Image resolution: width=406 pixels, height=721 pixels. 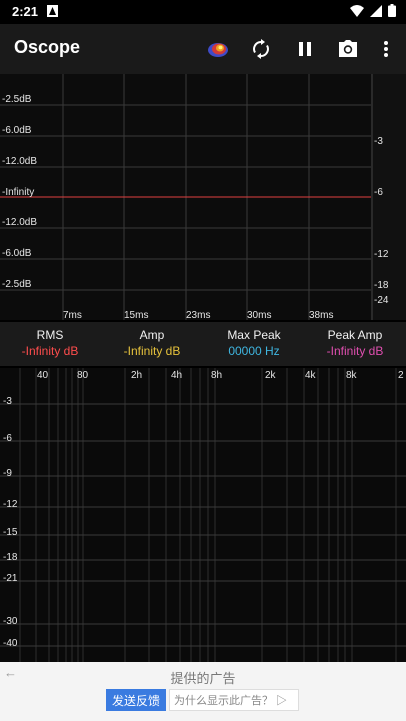 I want to click on camera-icon, so click(x=348, y=48).